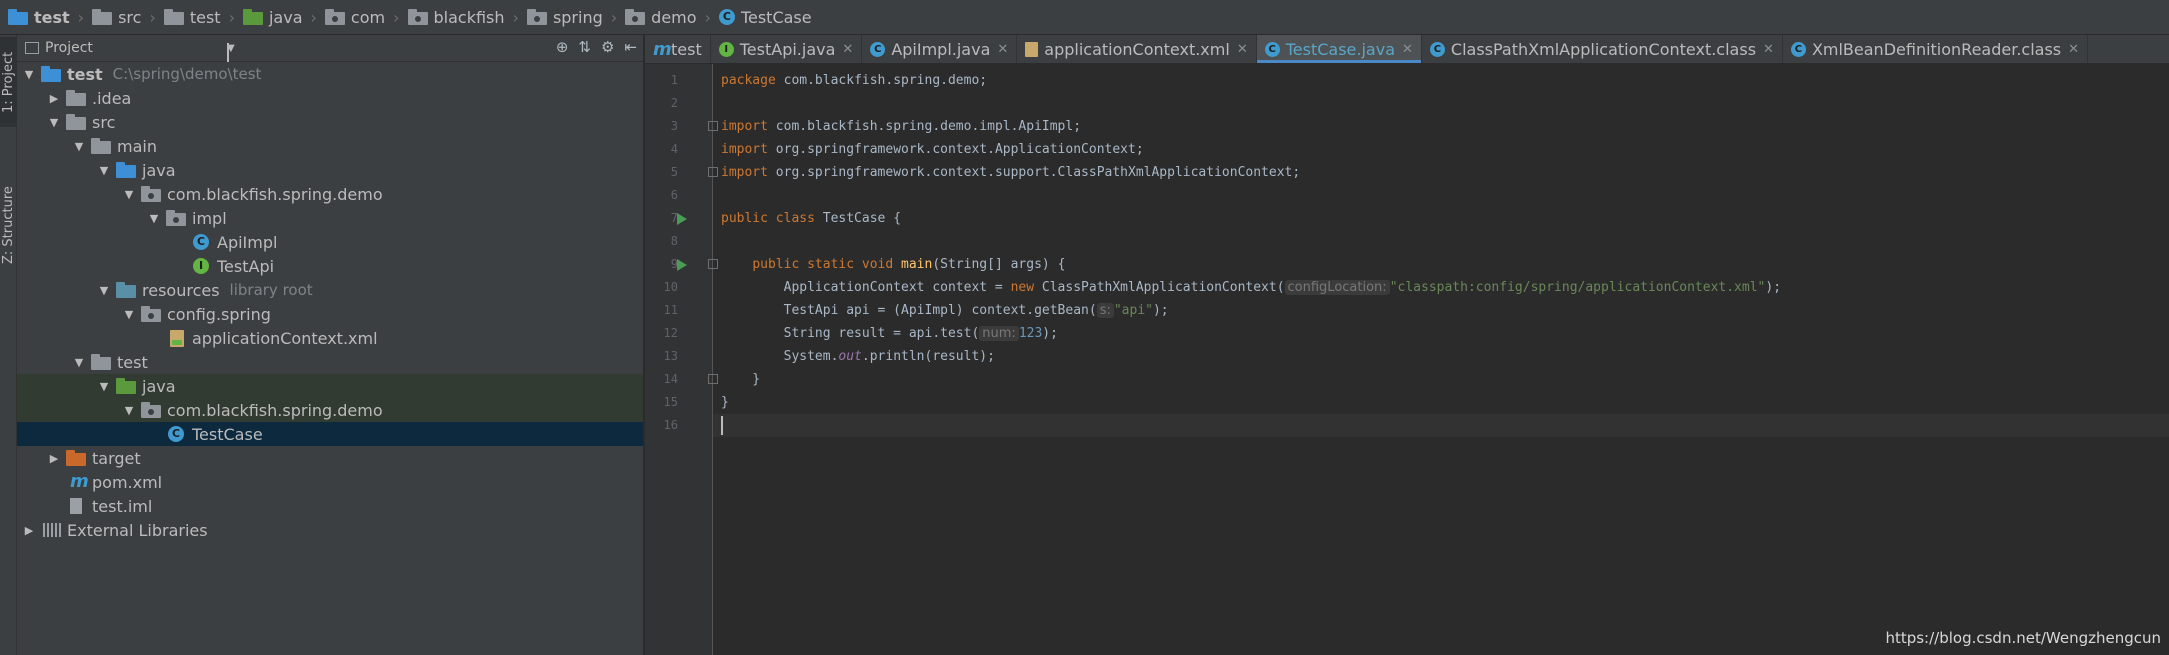 The width and height of the screenshot is (2169, 655). I want to click on tree-node: ▼ src, so click(330, 122).